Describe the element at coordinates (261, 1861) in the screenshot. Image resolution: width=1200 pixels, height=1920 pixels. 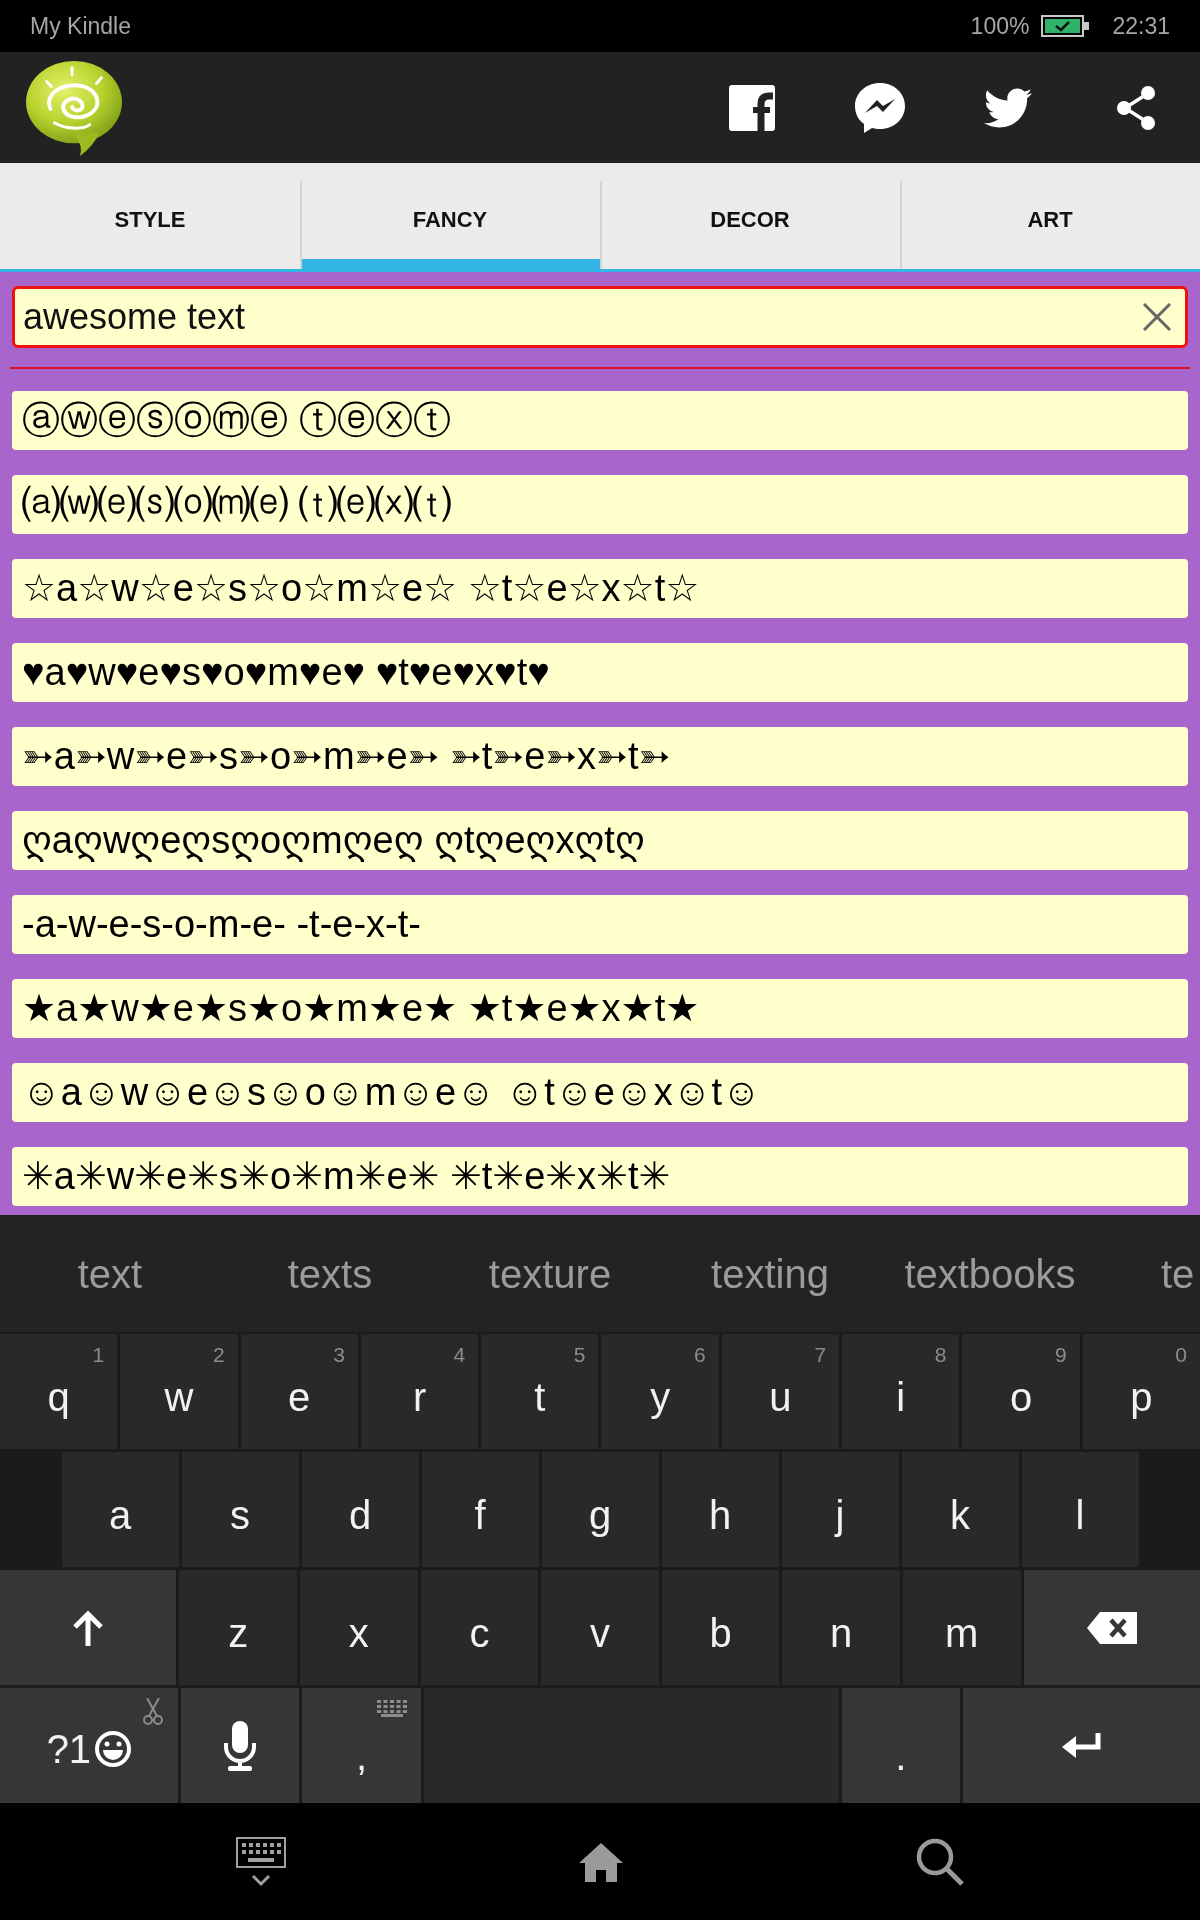
I see `hide-keyboard-icon` at that location.